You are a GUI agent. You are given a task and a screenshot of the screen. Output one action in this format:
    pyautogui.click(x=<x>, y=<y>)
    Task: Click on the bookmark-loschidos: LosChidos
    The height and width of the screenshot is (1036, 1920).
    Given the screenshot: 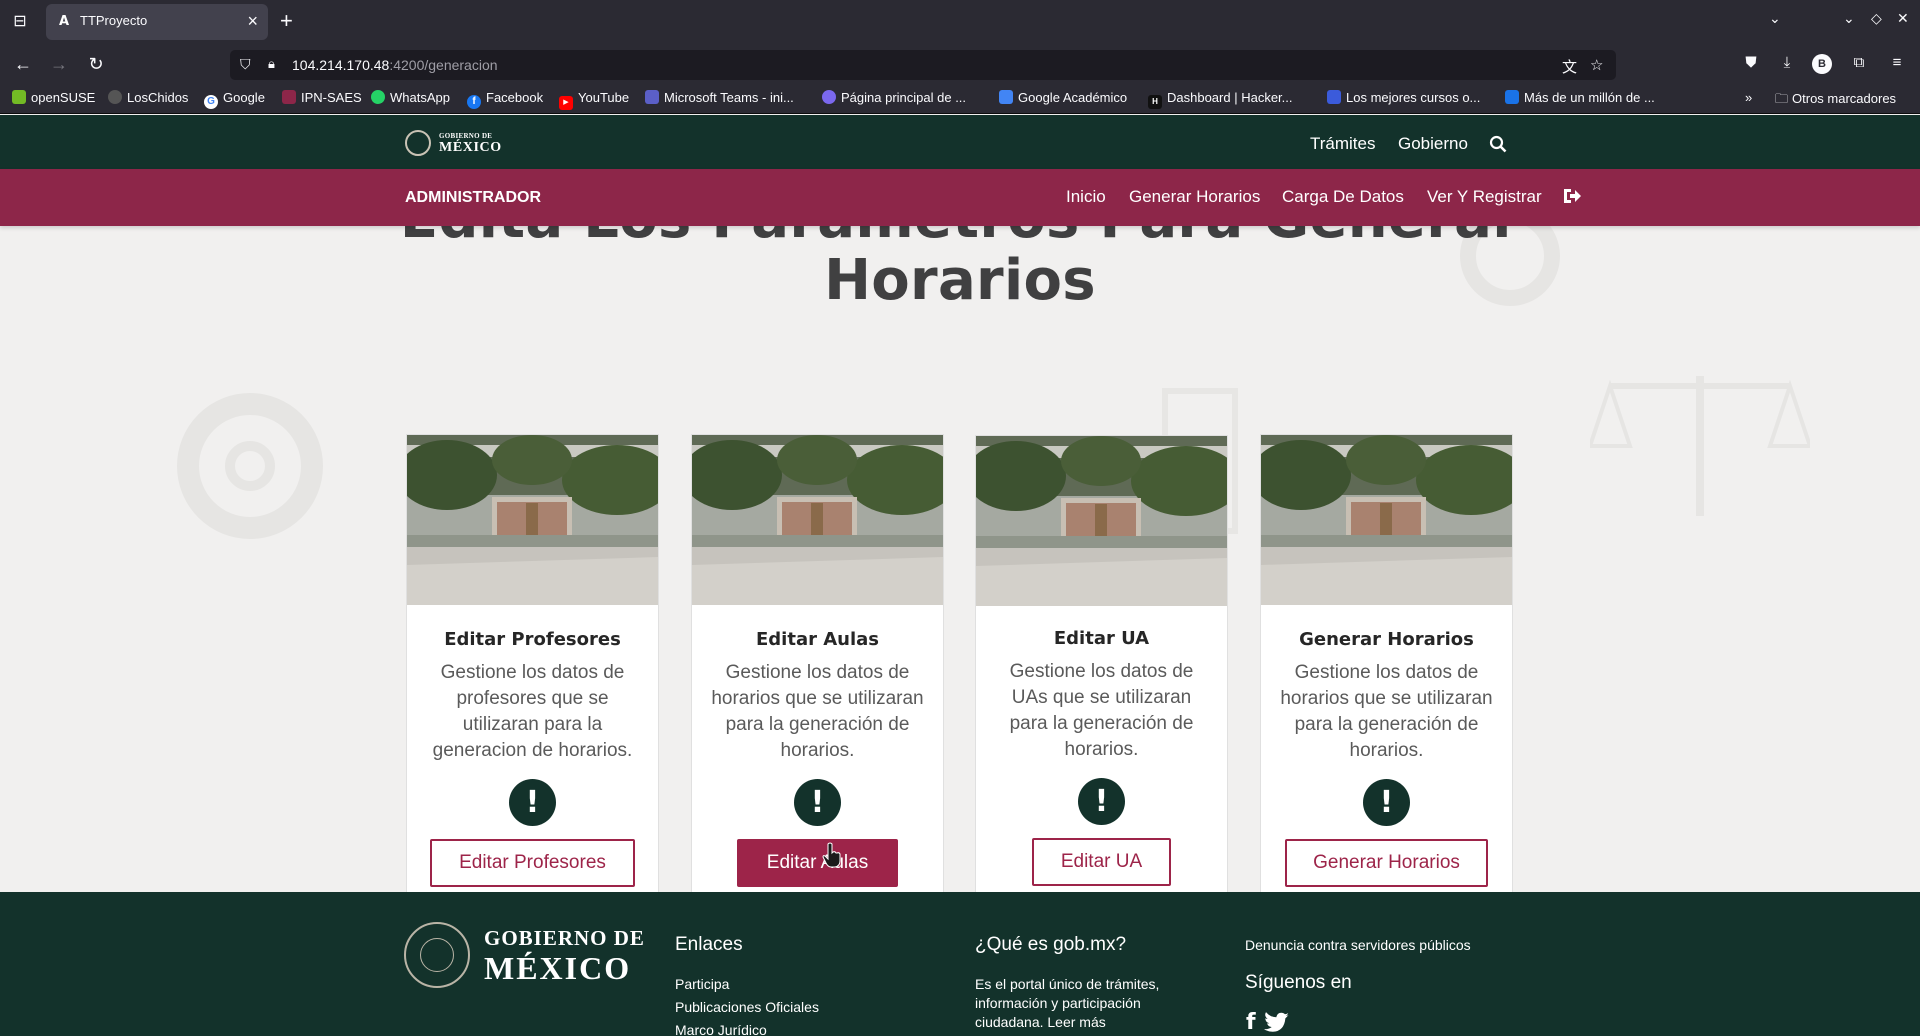 What is the action you would take?
    pyautogui.click(x=148, y=99)
    